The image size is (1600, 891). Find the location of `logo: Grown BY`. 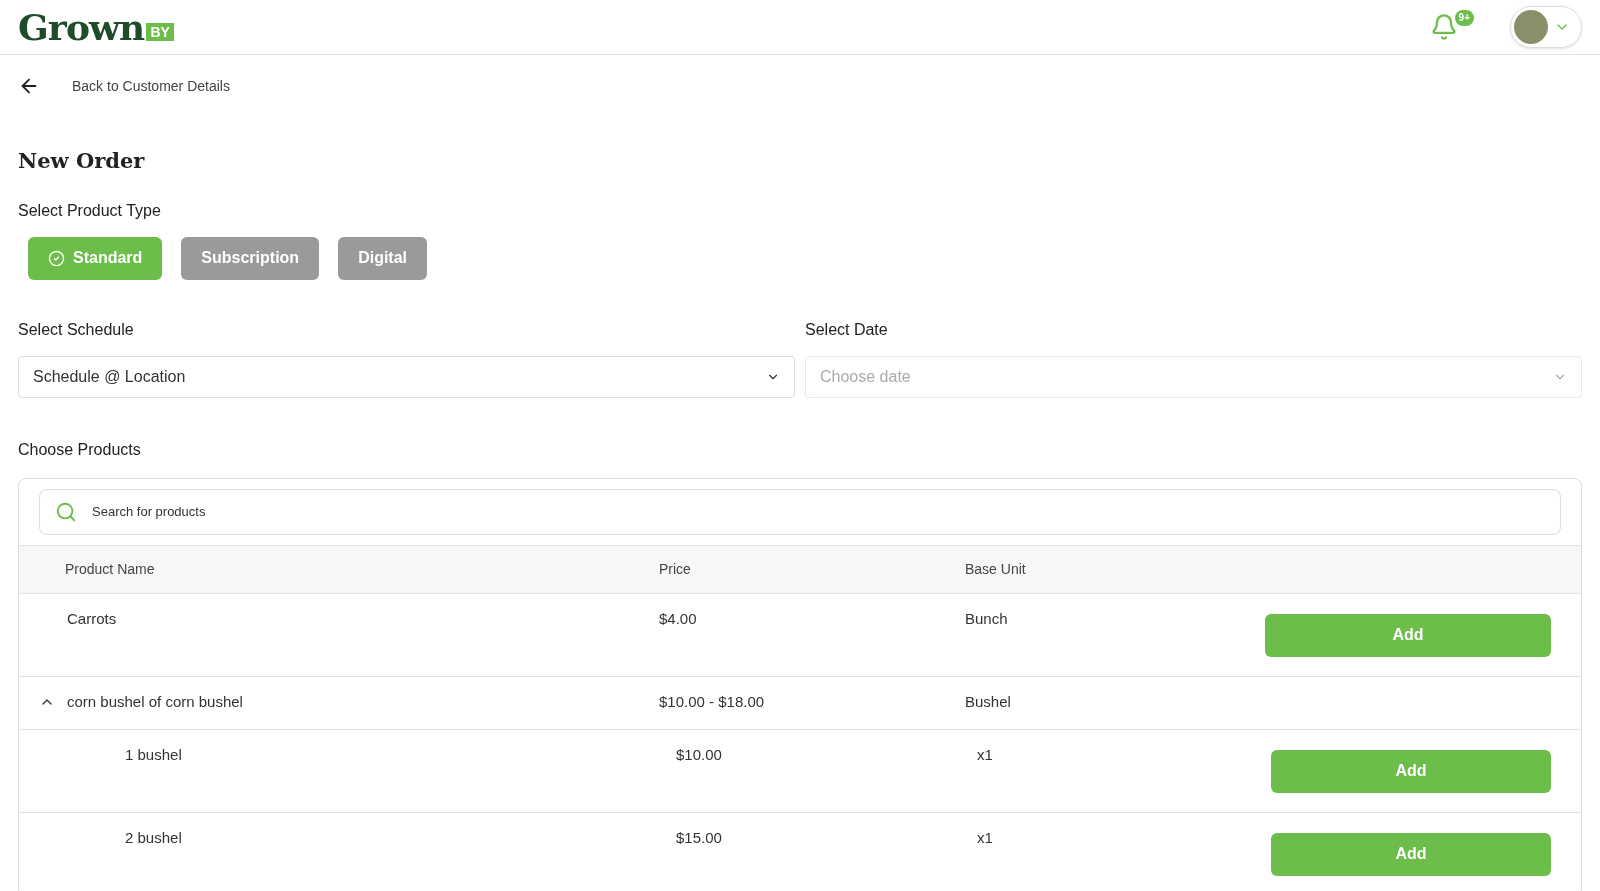

logo: Grown BY is located at coordinates (96, 27).